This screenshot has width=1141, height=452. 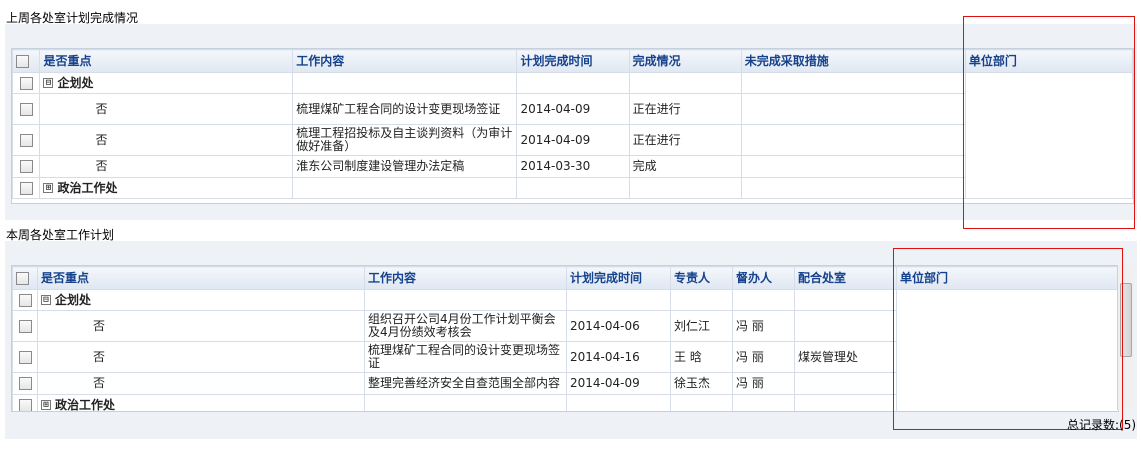 What do you see at coordinates (618, 326) in the screenshot?
I see `date-cell: 2014-04-06` at bounding box center [618, 326].